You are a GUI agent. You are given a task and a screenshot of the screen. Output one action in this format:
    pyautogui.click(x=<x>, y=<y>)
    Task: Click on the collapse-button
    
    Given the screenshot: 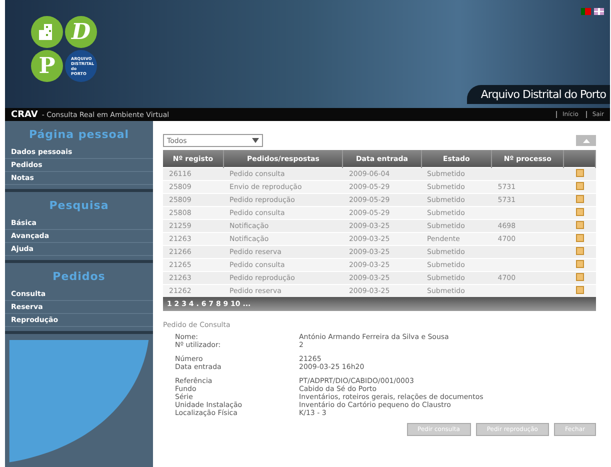 What is the action you would take?
    pyautogui.click(x=586, y=140)
    